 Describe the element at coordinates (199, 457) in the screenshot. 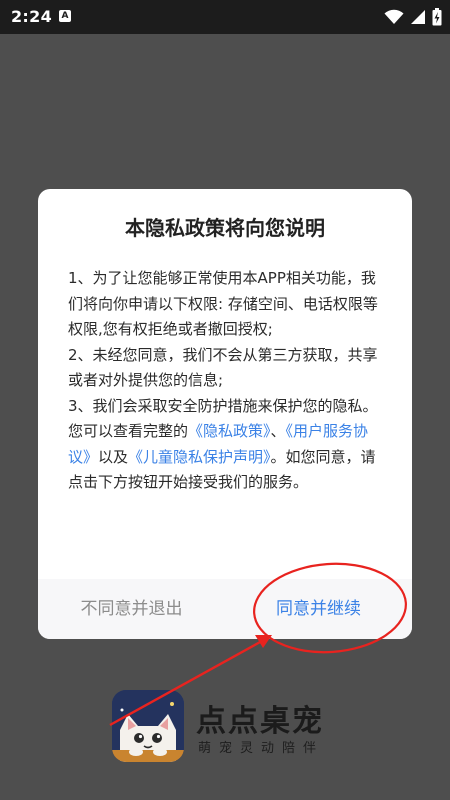

I see `child-privacy-link: 《儿童隐私保护声明》` at that location.